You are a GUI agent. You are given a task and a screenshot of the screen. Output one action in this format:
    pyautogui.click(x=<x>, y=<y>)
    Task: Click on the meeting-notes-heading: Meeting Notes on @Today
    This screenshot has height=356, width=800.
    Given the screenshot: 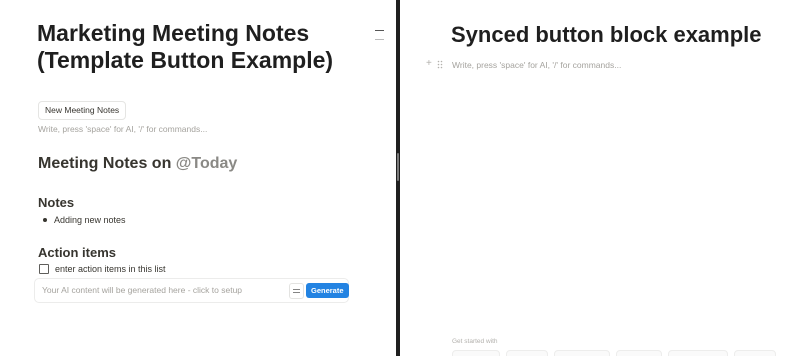 What is the action you would take?
    pyautogui.click(x=137, y=164)
    